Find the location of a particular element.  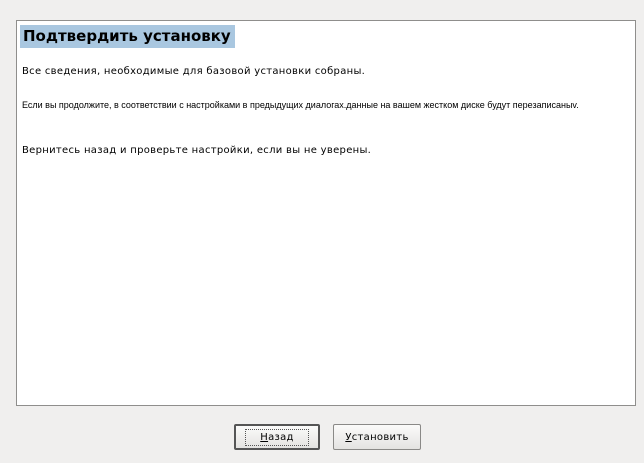

install-button: Установить is located at coordinates (377, 437).